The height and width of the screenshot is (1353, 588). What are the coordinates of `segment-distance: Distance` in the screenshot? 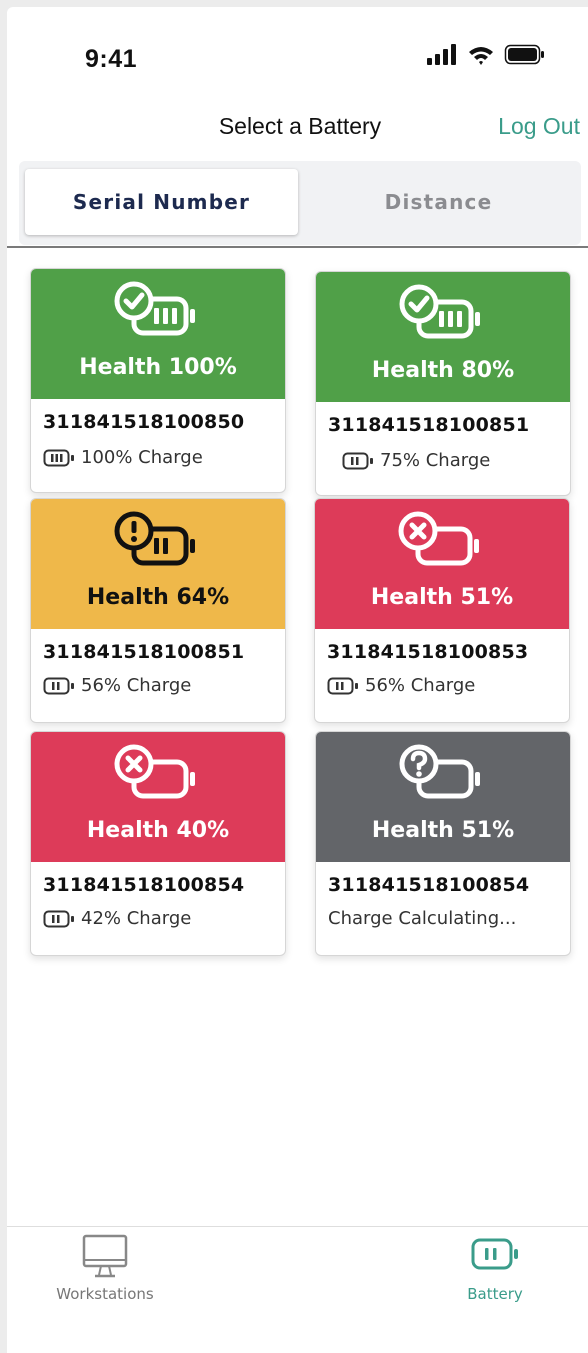 It's located at (438, 202).